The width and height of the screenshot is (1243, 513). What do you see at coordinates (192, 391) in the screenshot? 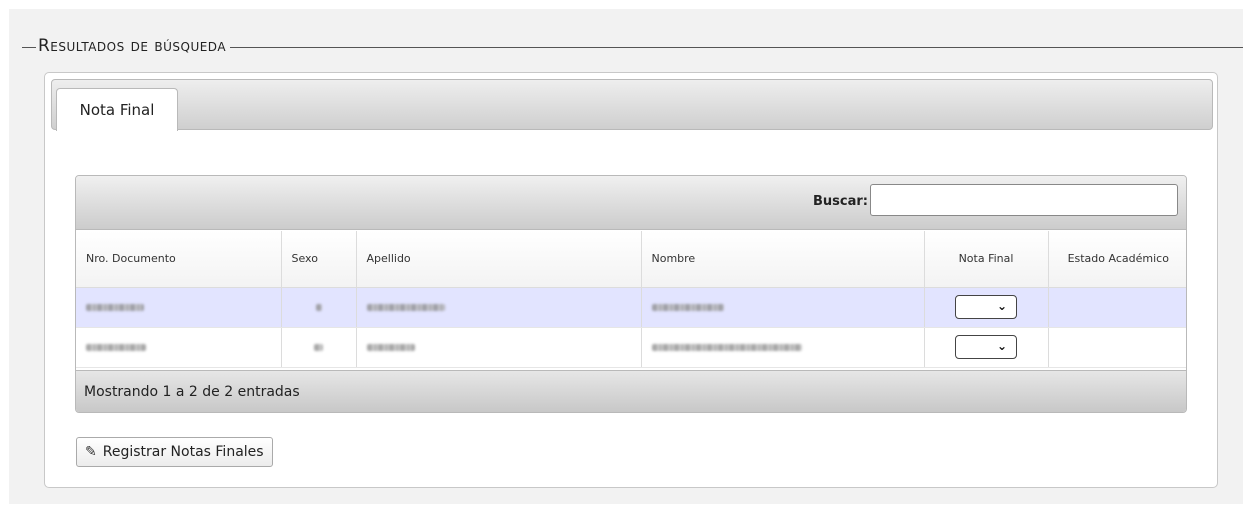
I see `table-info-text: Mostrando 1 a 2 de 2 entradas` at bounding box center [192, 391].